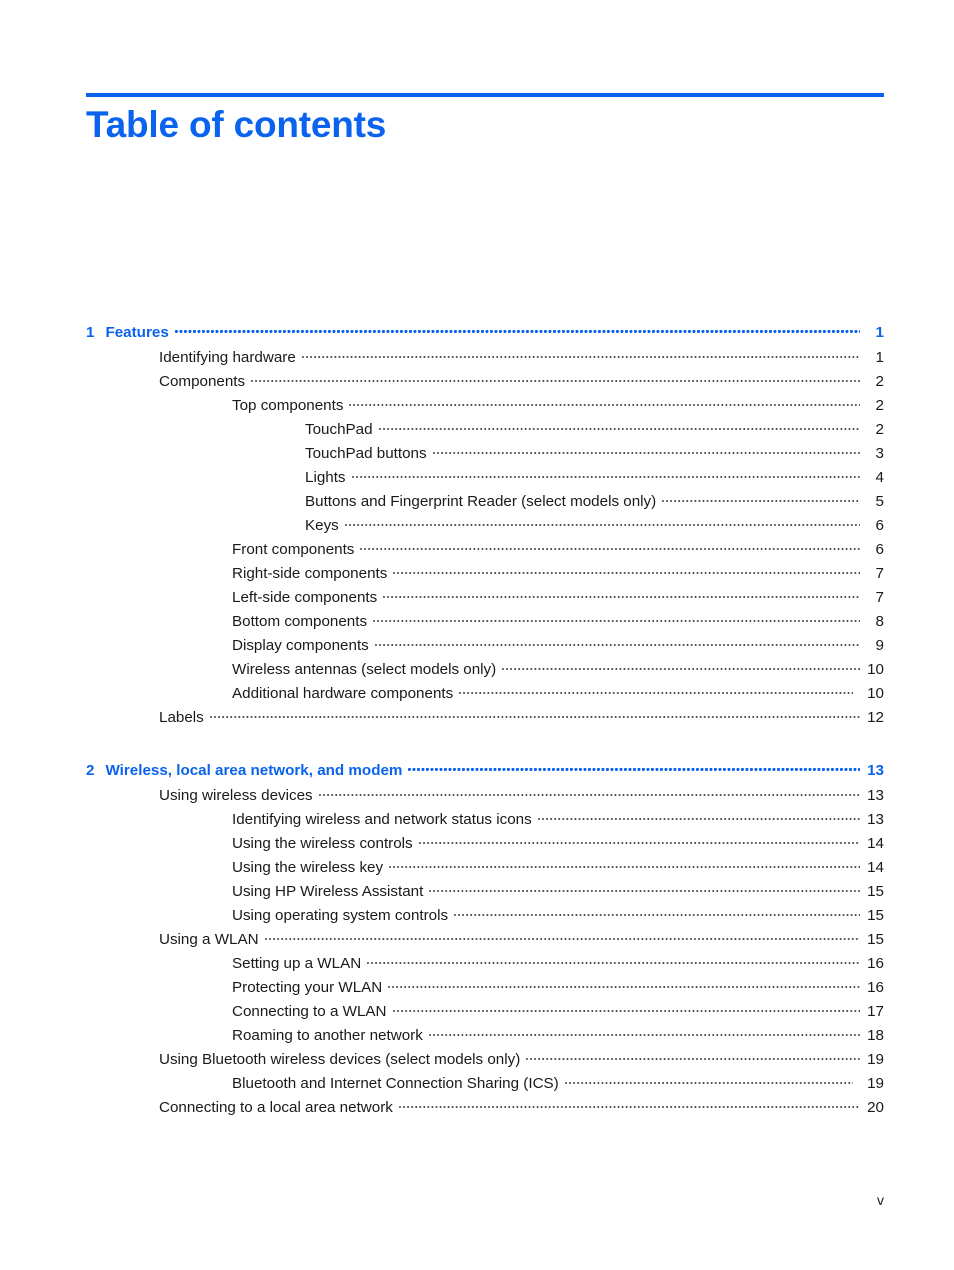 The height and width of the screenshot is (1270, 954). Describe the element at coordinates (90, 333) in the screenshot. I see `toc-chapter-number: 1` at that location.